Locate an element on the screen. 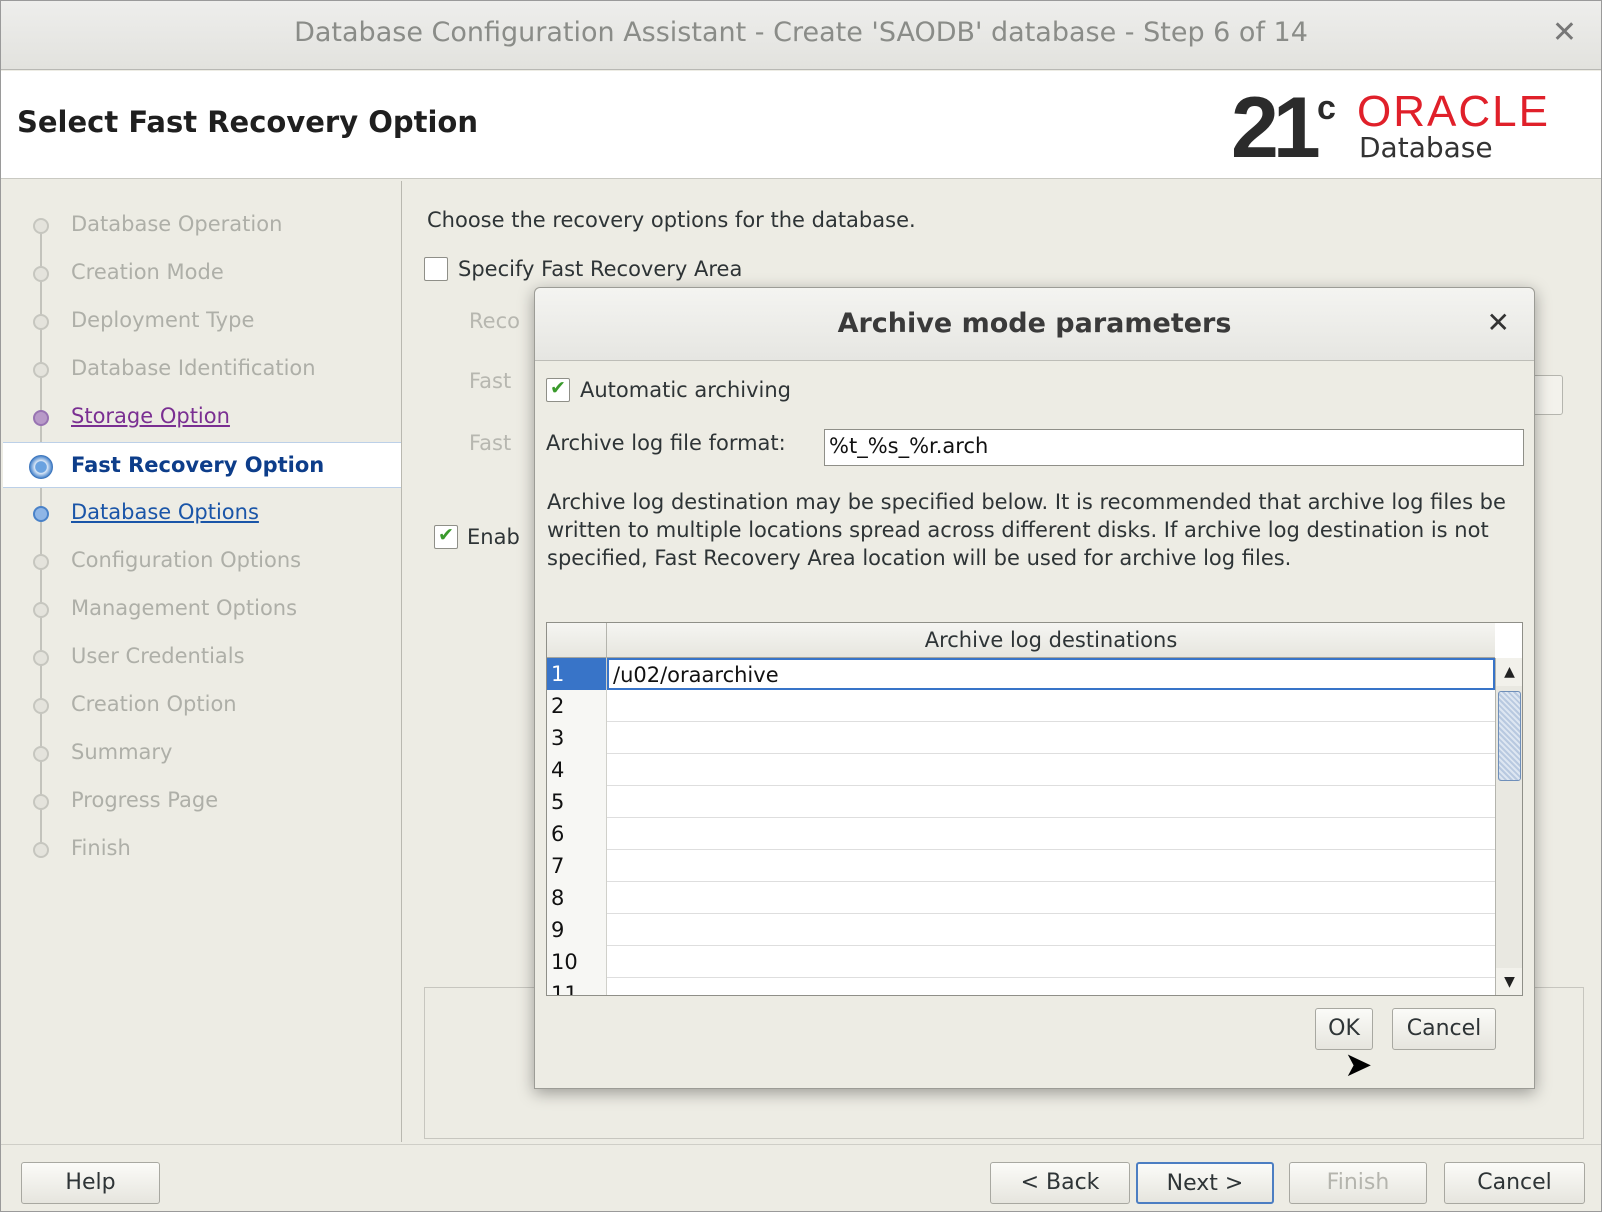  oracle-logo: ORACLE is located at coordinates (1453, 111).